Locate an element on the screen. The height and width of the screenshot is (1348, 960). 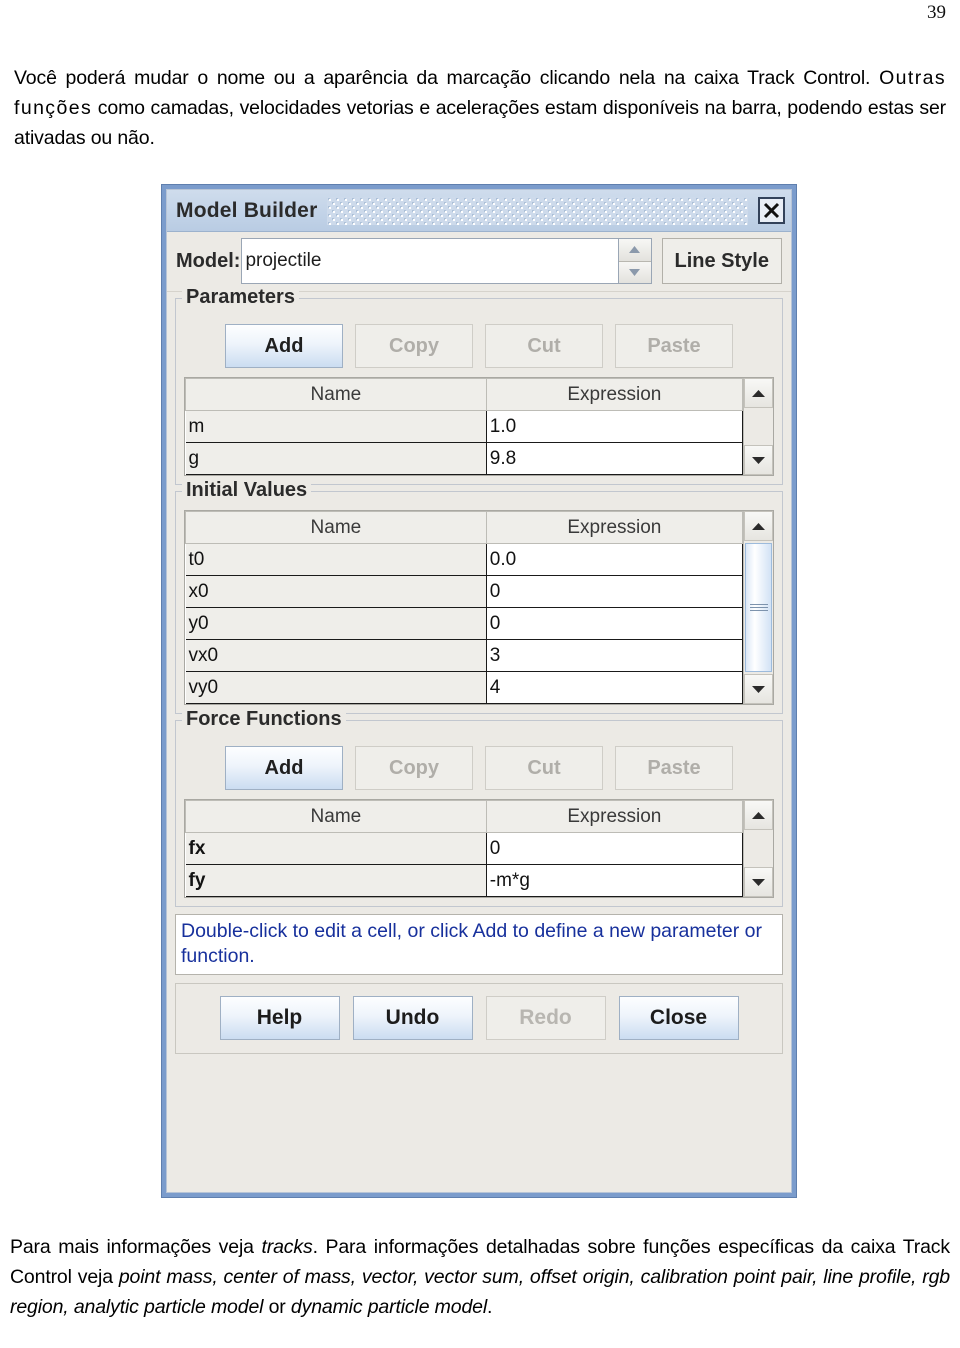
cell-name: g is located at coordinates (336, 458).